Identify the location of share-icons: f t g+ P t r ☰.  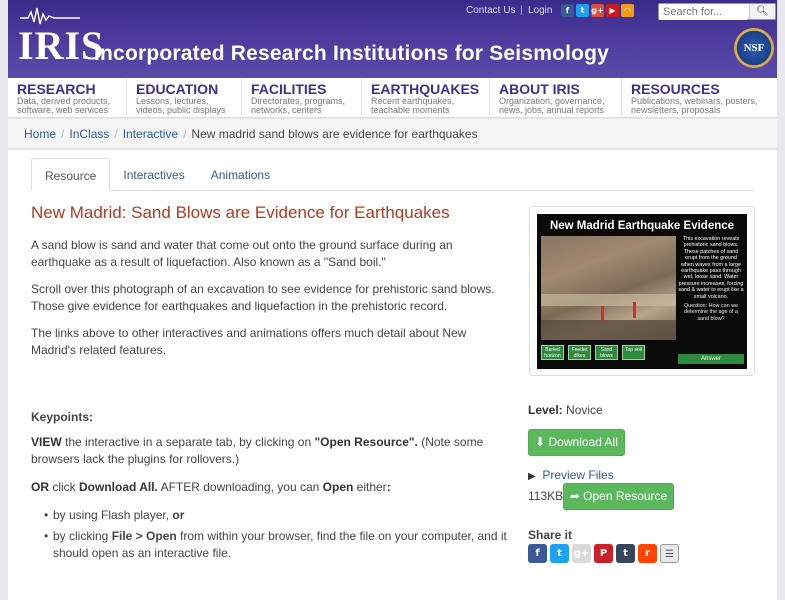
(603, 553).